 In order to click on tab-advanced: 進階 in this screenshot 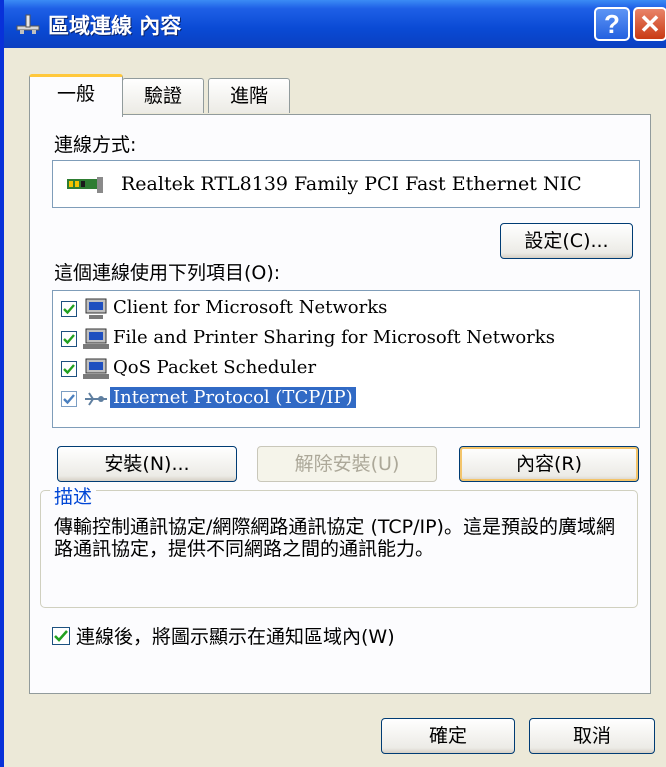, I will do `click(249, 95)`.